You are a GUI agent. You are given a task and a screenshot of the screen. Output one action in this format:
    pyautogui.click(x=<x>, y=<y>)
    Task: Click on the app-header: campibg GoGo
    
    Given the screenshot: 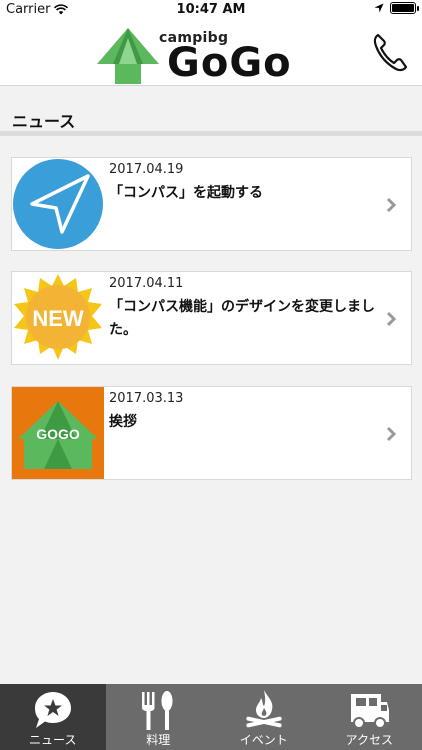 What is the action you would take?
    pyautogui.click(x=211, y=53)
    